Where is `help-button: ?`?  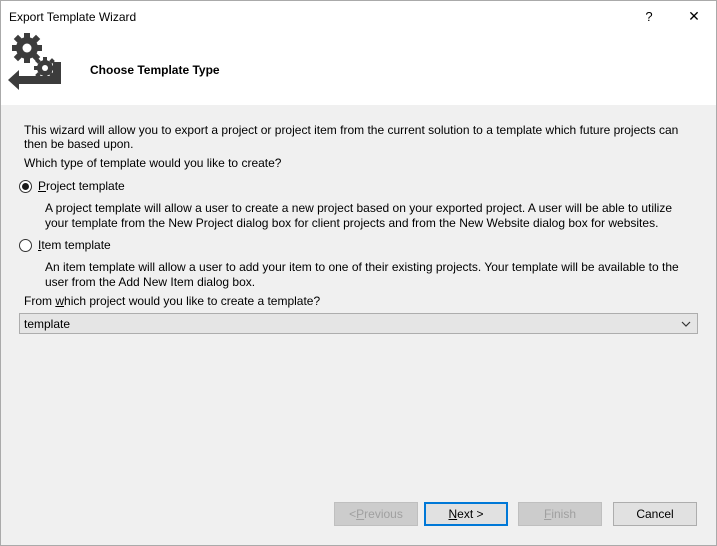
help-button: ? is located at coordinates (649, 16).